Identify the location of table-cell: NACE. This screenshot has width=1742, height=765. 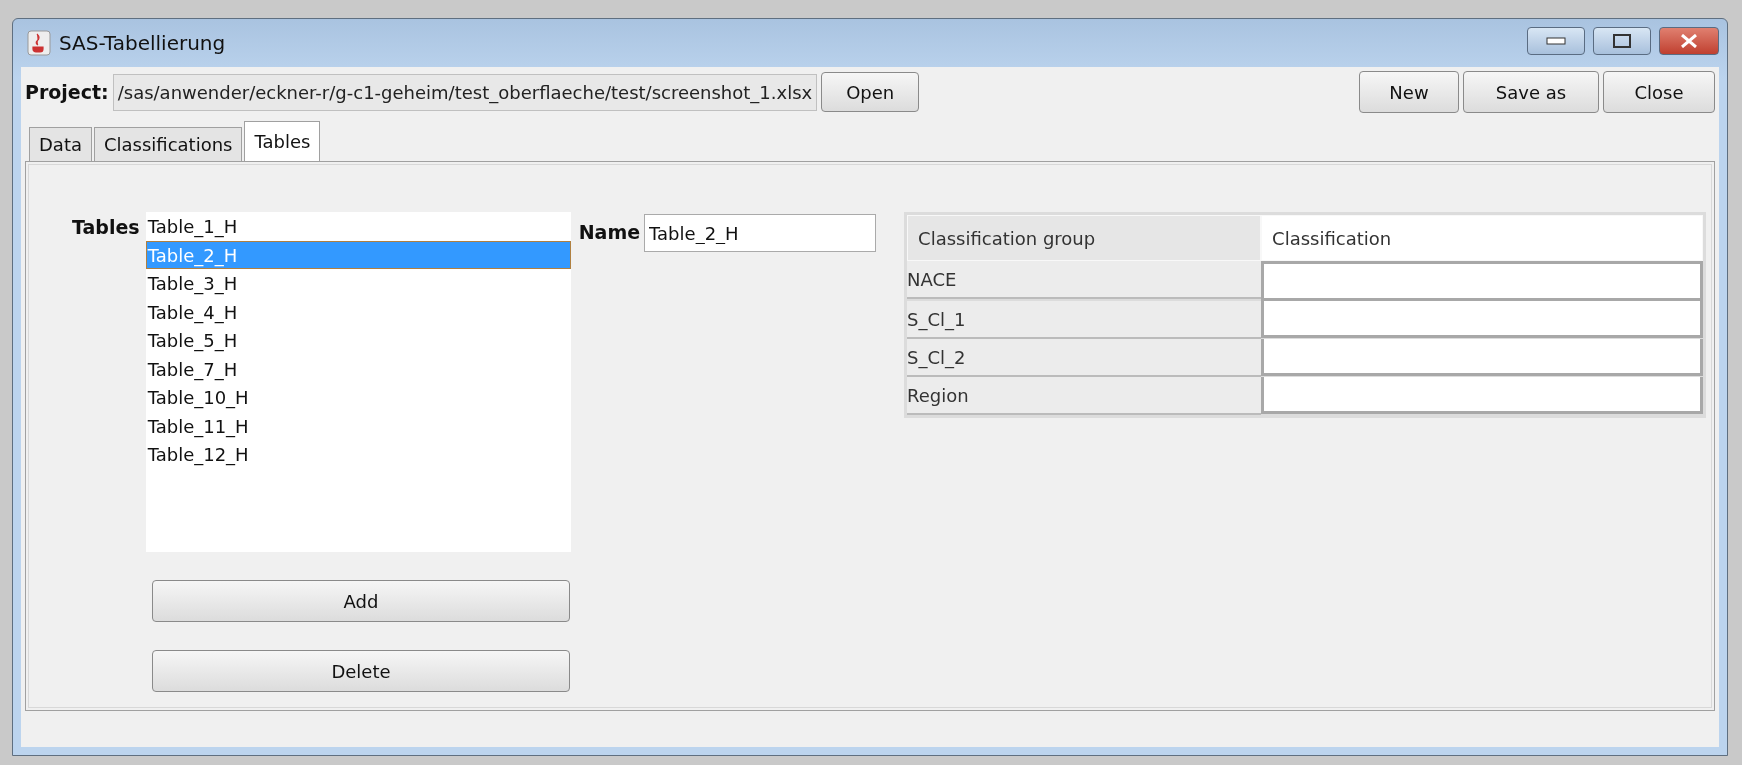
(1084, 280).